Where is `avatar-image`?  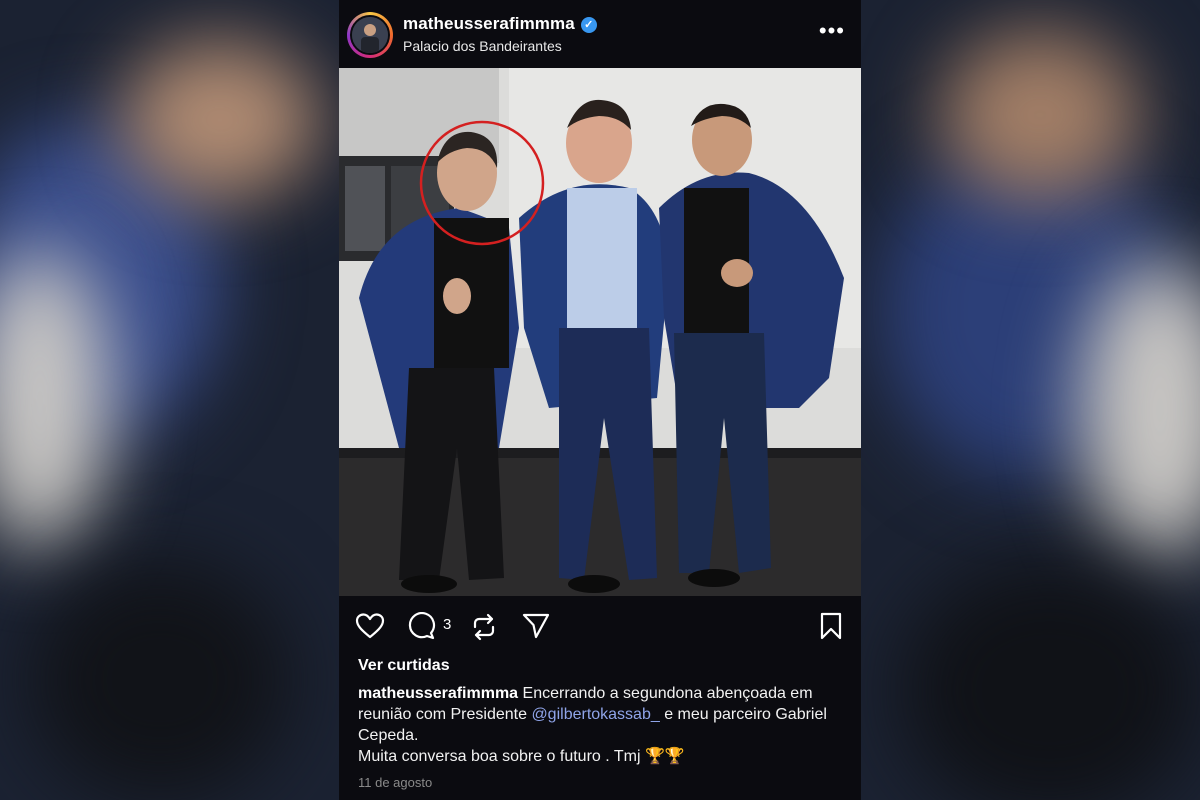
avatar-image is located at coordinates (370, 35).